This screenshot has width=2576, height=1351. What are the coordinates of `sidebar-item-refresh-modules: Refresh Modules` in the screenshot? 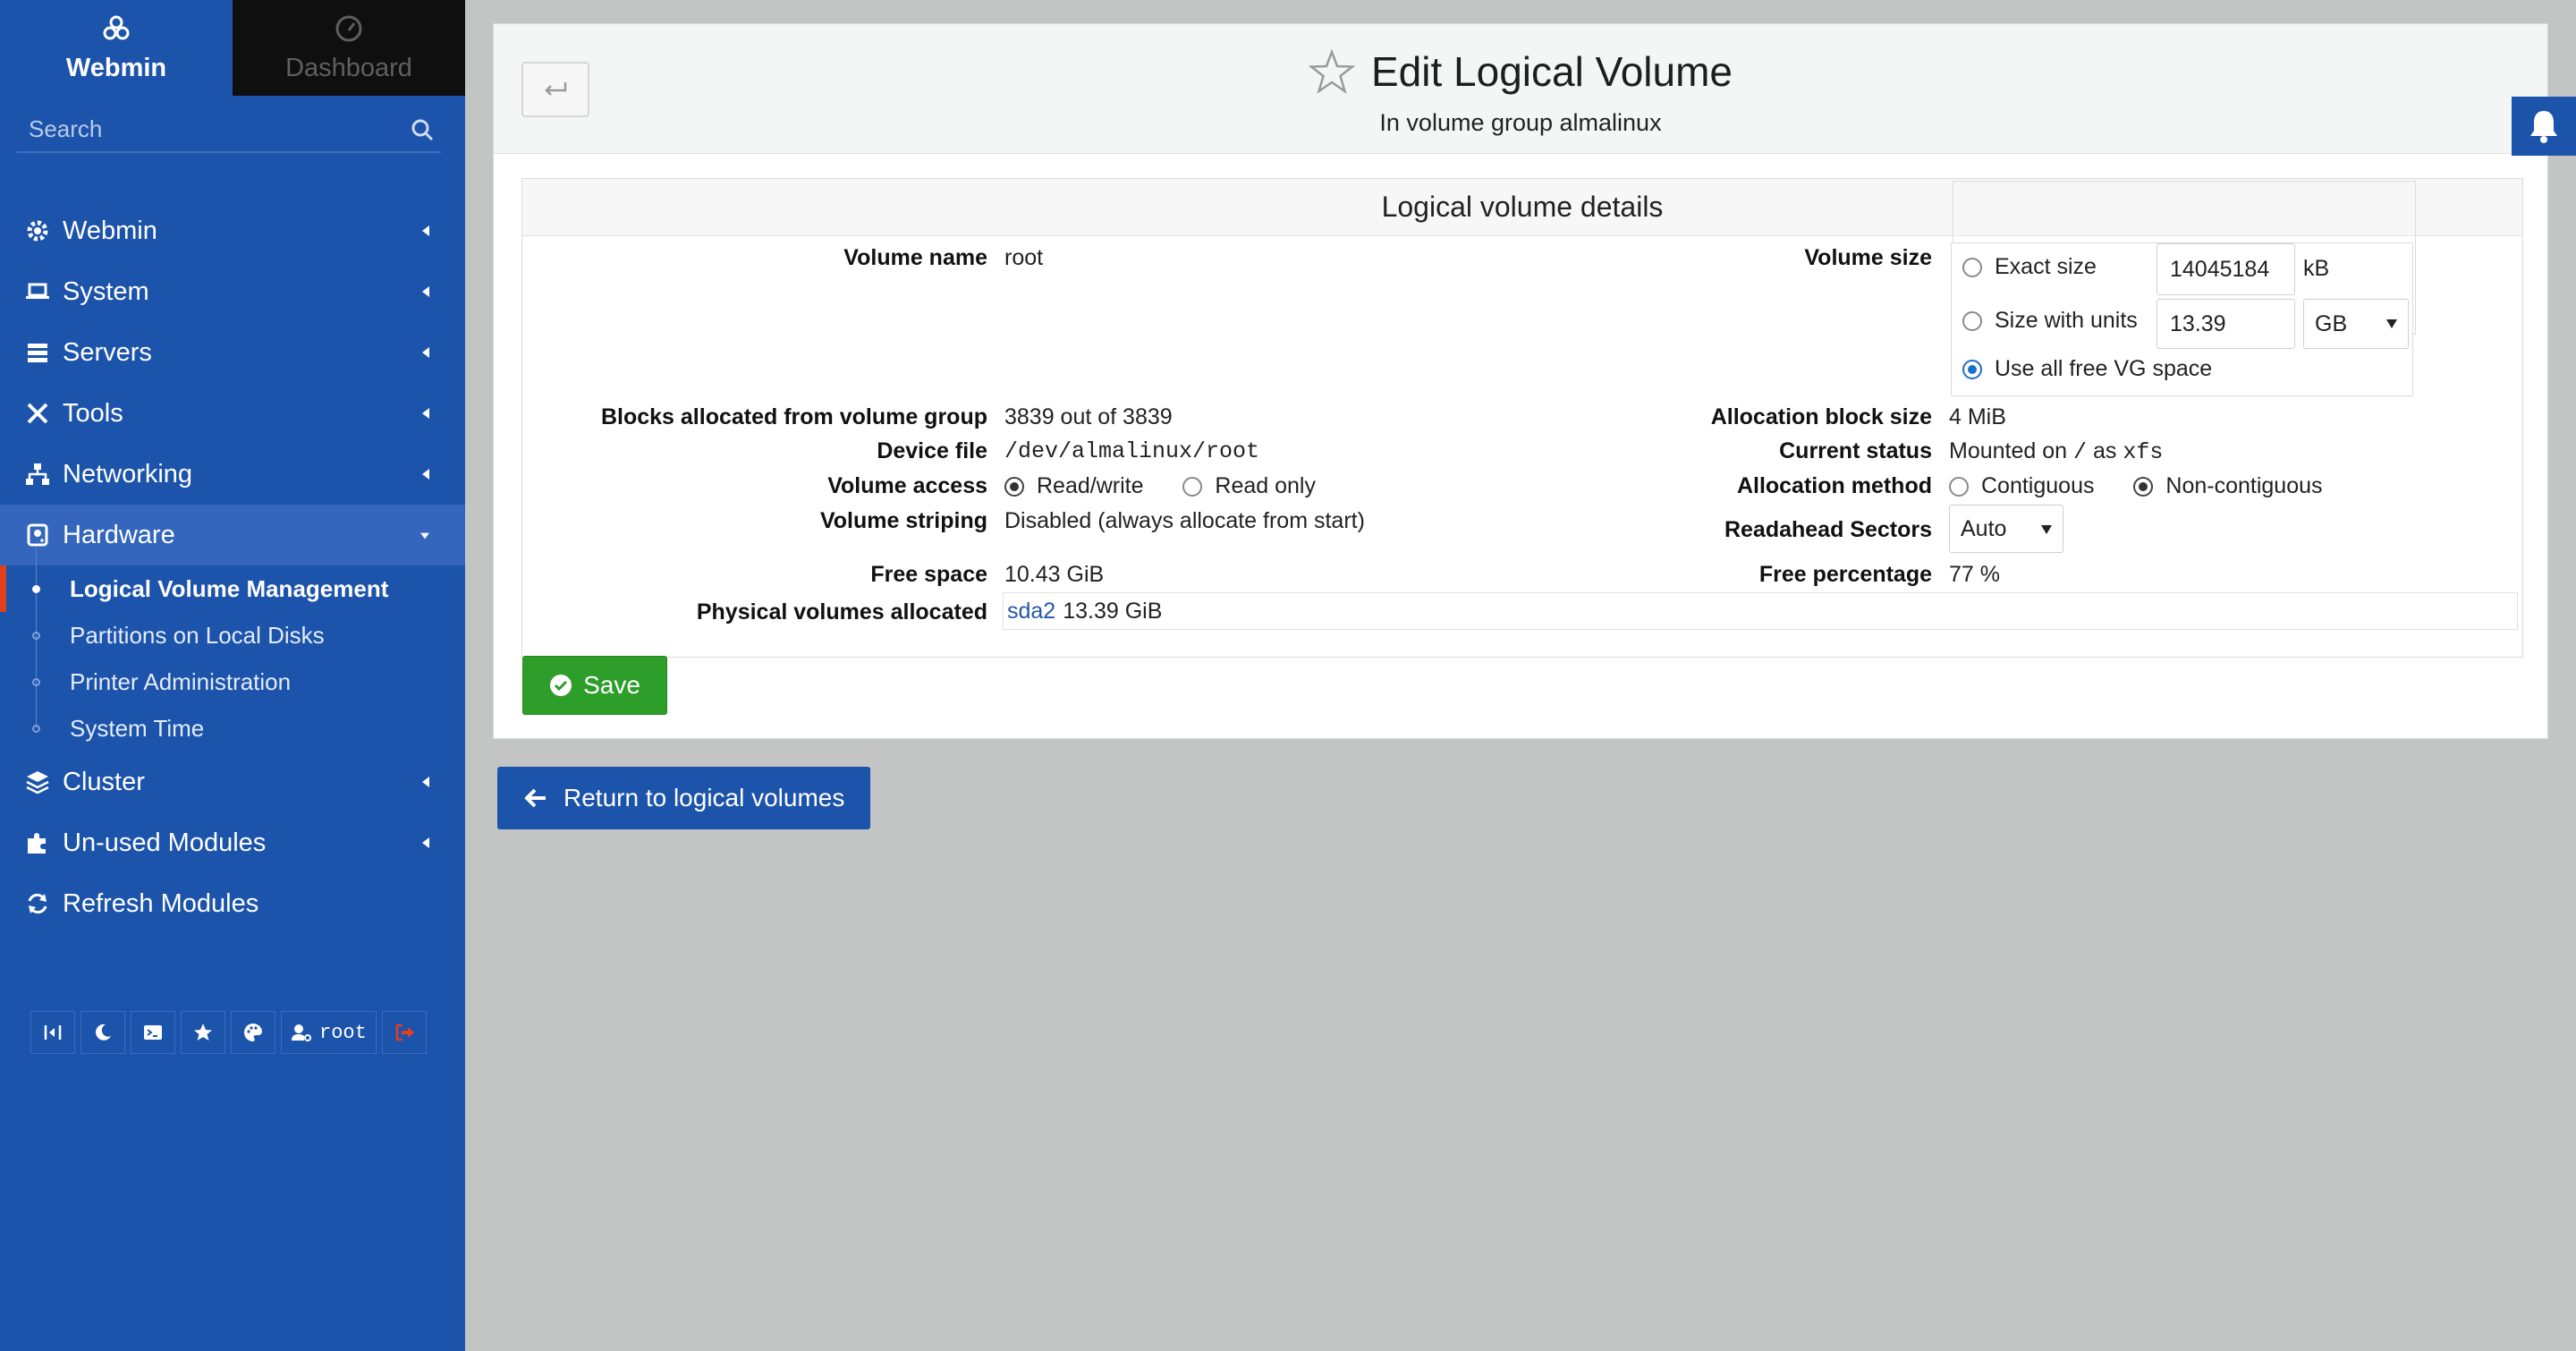 It's located at (232, 903).